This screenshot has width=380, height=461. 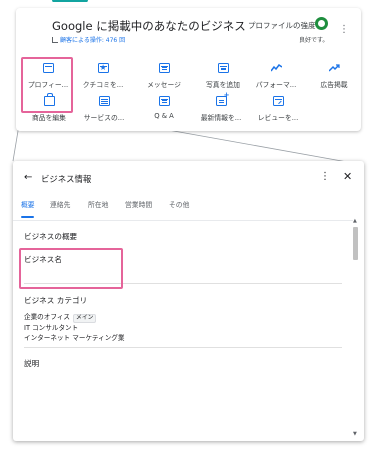 I want to click on scrollbar-thumb, so click(x=355, y=243).